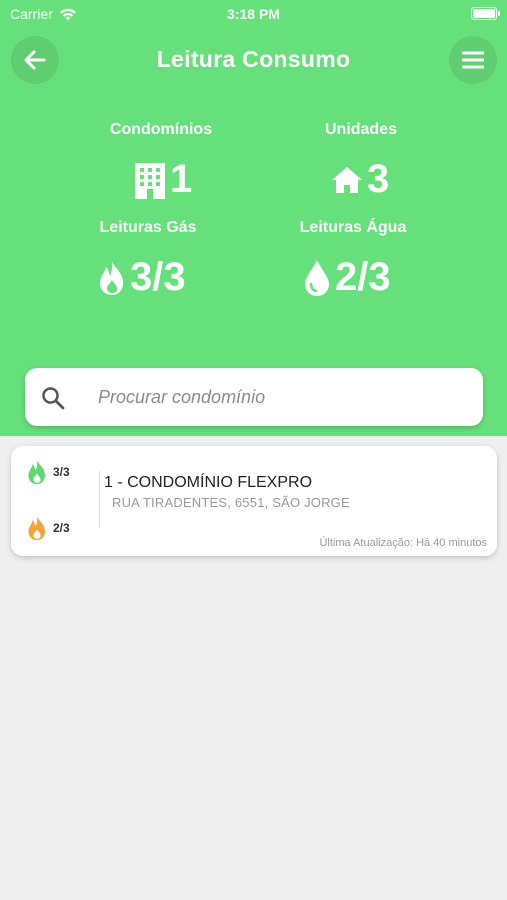  I want to click on status-time: 3:18 PM, so click(253, 14).